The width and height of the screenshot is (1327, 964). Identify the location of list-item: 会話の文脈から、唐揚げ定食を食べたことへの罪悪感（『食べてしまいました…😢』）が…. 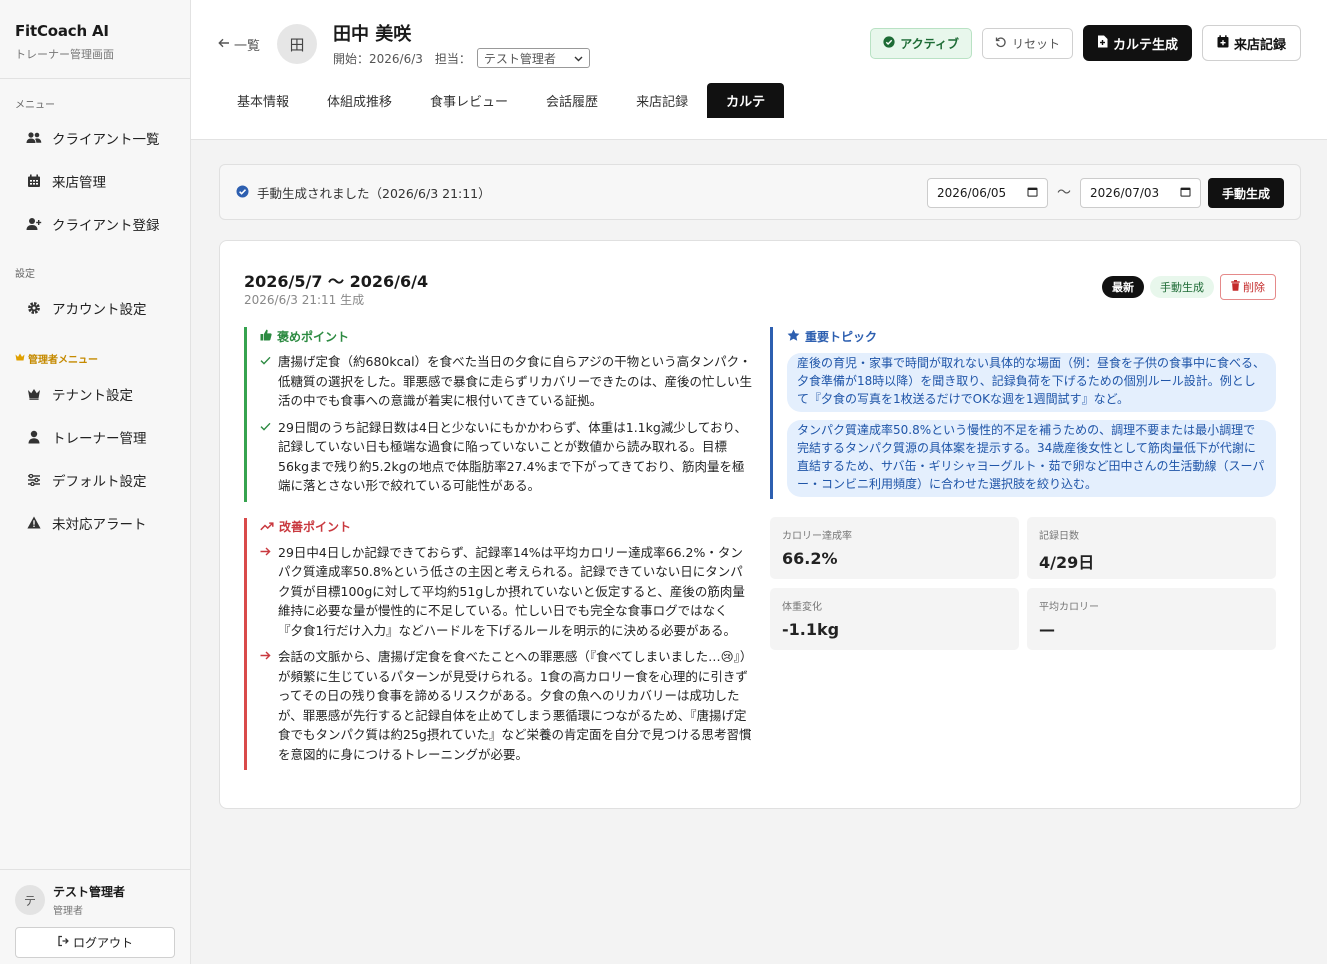
(506, 705).